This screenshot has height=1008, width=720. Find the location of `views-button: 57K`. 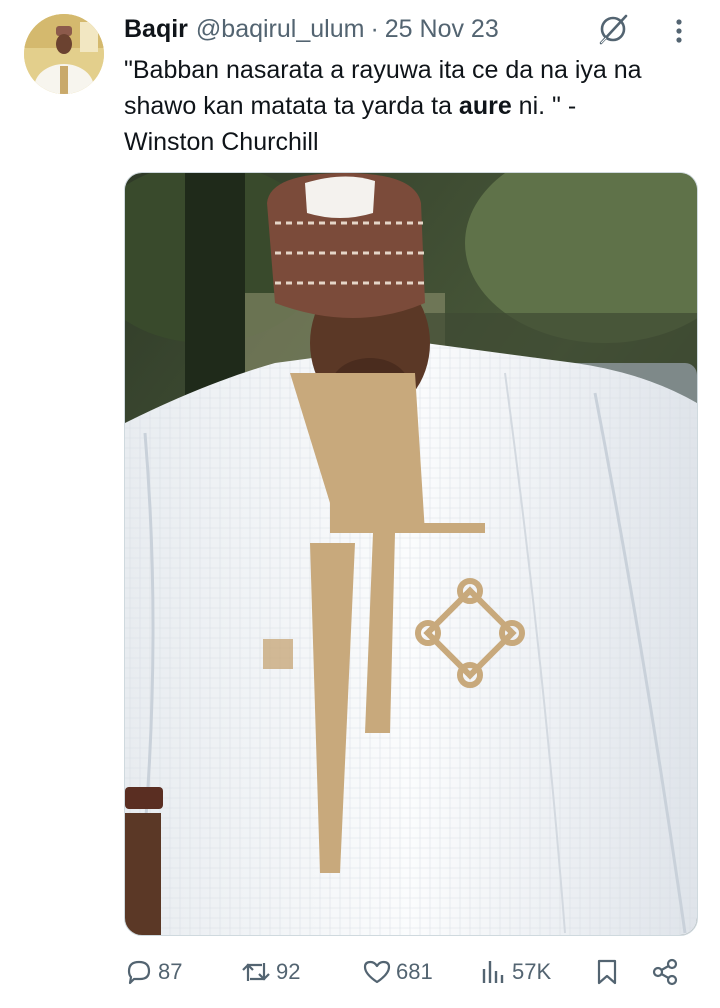

views-button: 57K is located at coordinates (515, 972).